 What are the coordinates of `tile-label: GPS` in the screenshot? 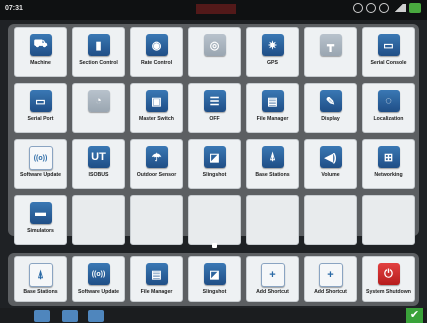 It's located at (272, 63).